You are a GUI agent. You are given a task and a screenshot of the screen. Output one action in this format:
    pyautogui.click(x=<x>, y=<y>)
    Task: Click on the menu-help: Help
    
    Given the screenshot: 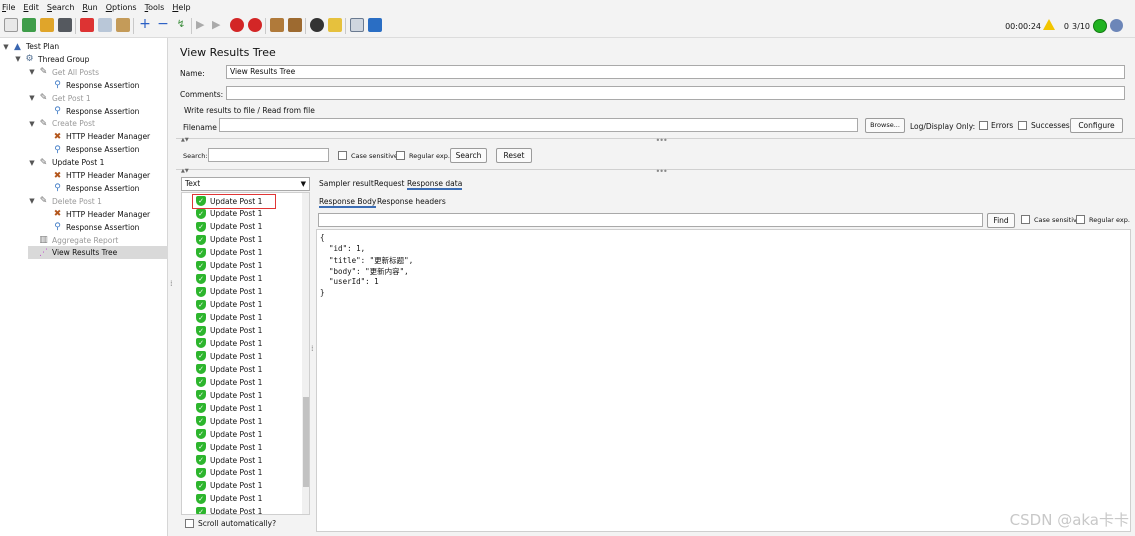 What is the action you would take?
    pyautogui.click(x=181, y=7)
    